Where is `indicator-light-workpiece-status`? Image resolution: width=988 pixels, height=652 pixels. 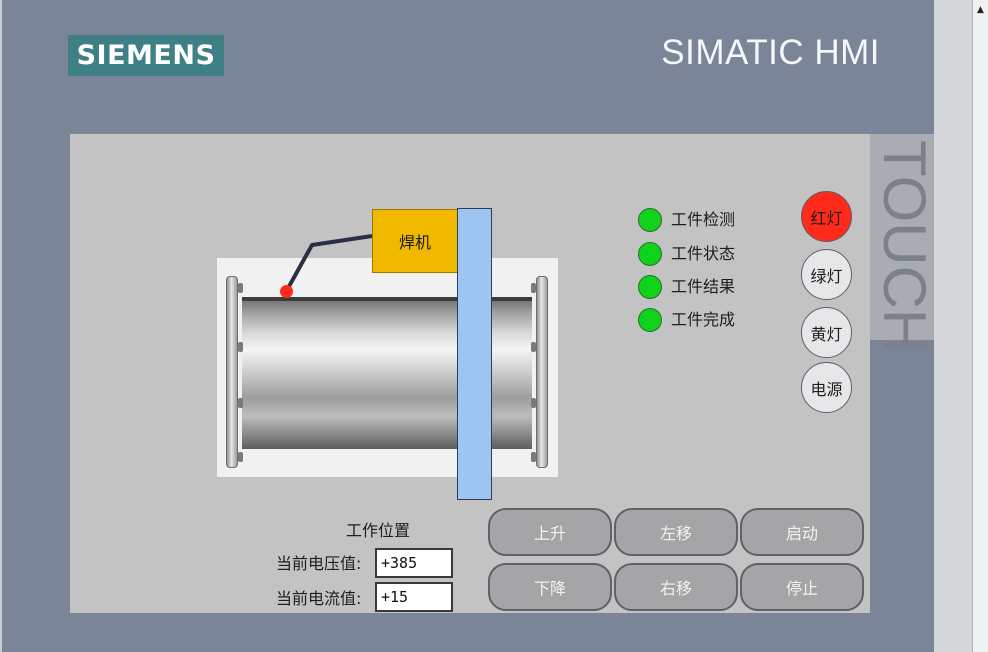
indicator-light-workpiece-status is located at coordinates (650, 254).